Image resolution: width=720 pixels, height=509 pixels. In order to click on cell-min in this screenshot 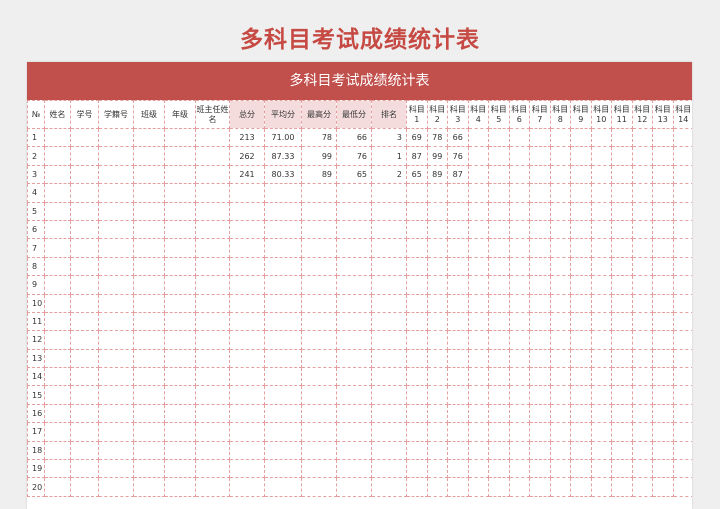, I will do `click(354, 395)`.